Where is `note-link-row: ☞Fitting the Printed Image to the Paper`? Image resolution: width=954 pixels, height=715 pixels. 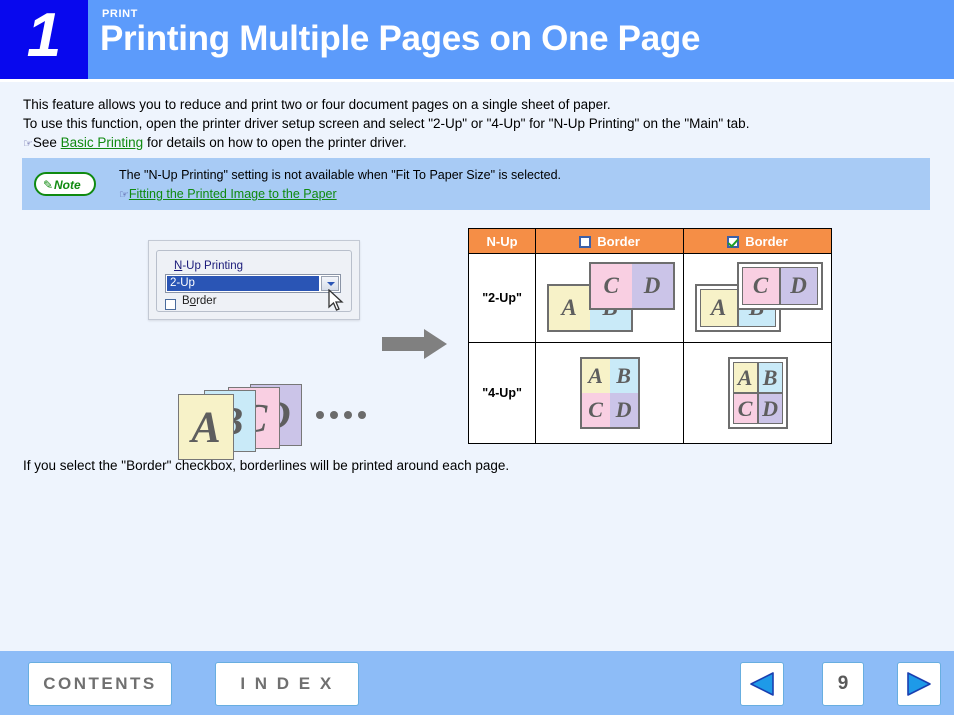 note-link-row: ☞Fitting the Printed Image to the Paper is located at coordinates (340, 195).